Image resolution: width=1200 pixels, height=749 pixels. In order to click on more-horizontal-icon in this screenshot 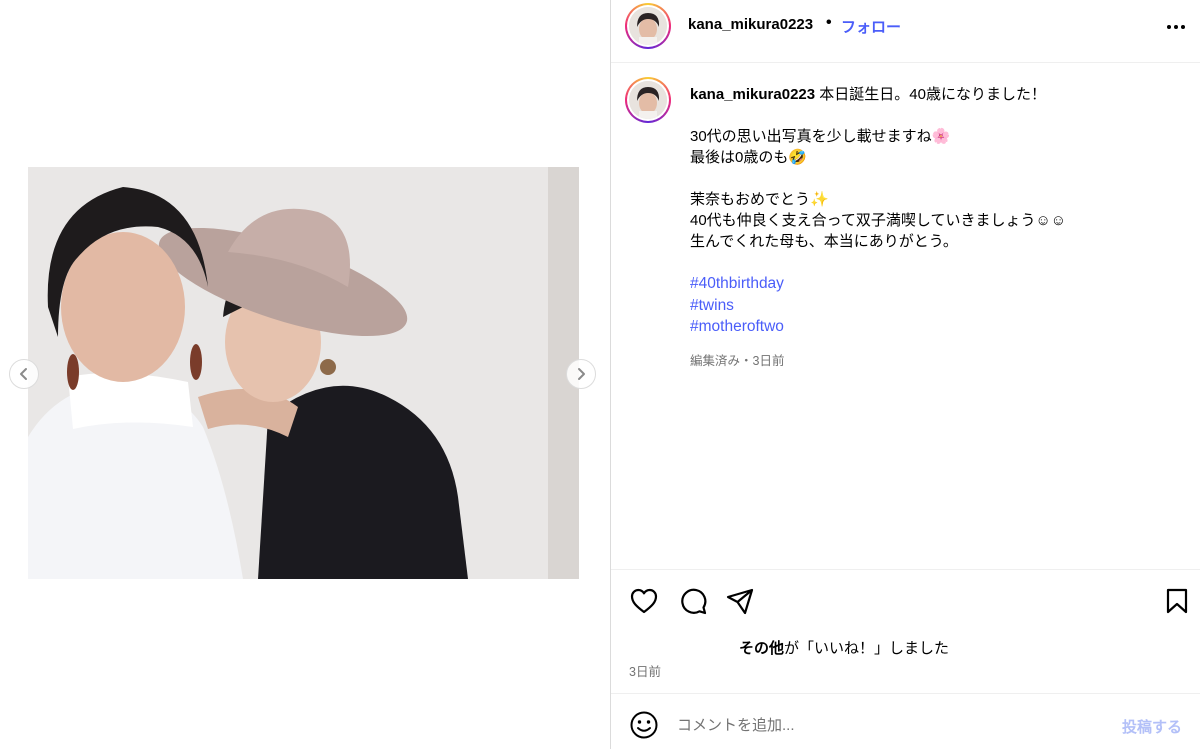, I will do `click(1176, 27)`.